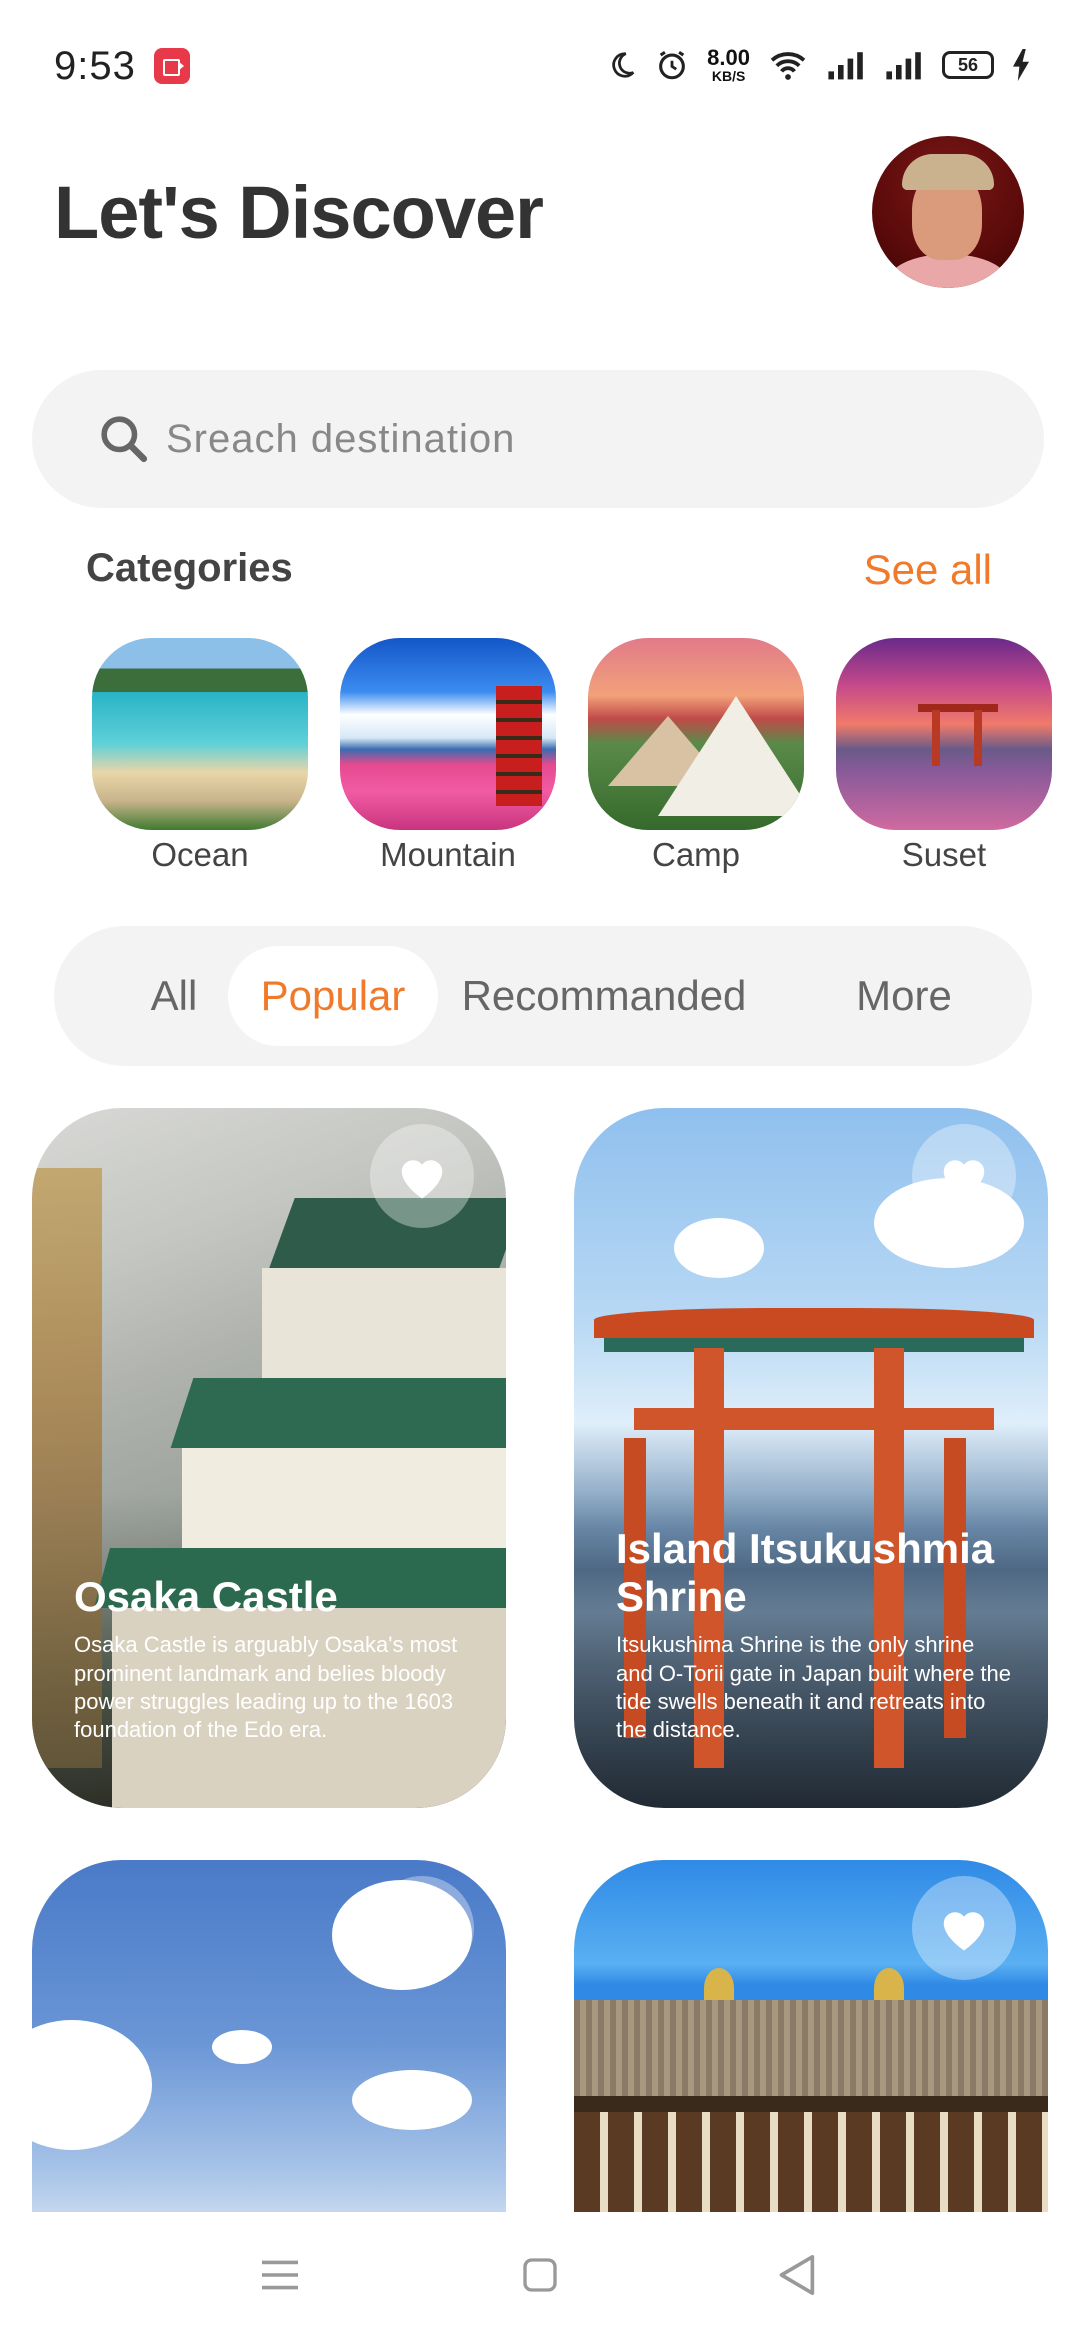 The width and height of the screenshot is (1080, 2340). Describe the element at coordinates (845, 66) in the screenshot. I see `signal-icon` at that location.